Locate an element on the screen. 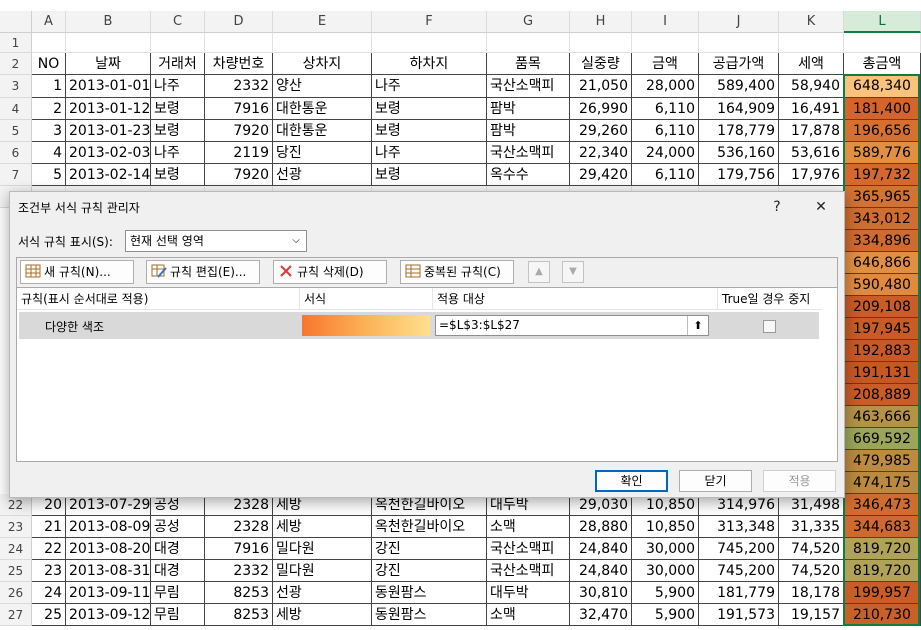 The height and width of the screenshot is (630, 921). total-amount-cell: 365,965 is located at coordinates (882, 197).